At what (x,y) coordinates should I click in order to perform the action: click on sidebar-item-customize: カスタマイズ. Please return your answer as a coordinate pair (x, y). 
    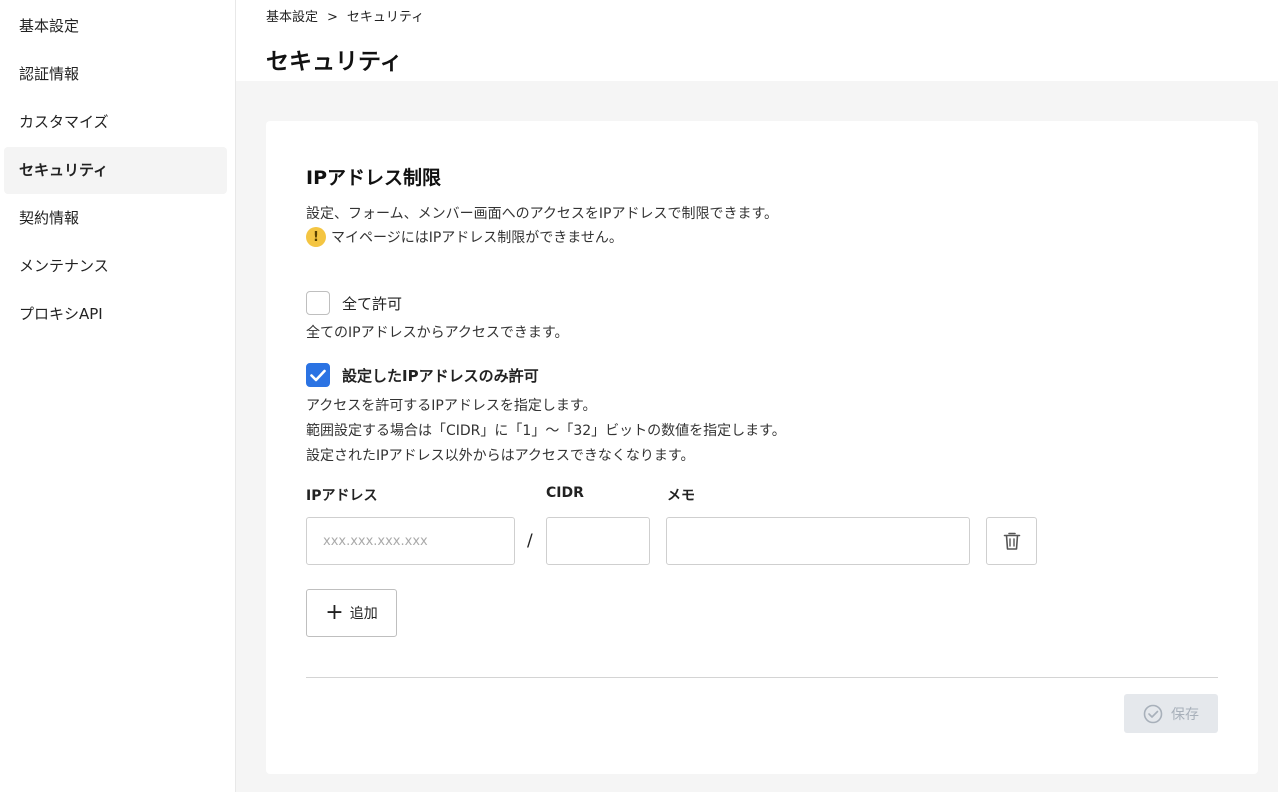
    Looking at the image, I should click on (115, 122).